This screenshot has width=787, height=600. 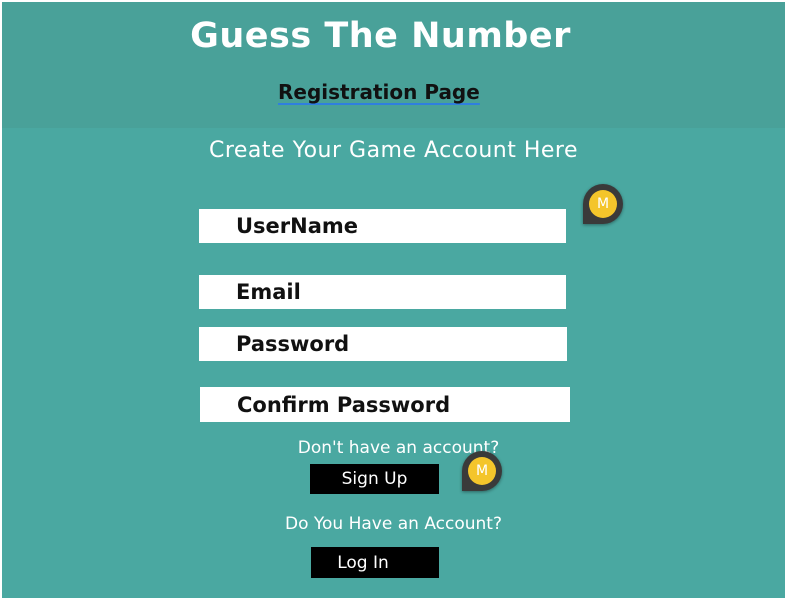 What do you see at coordinates (393, 150) in the screenshot?
I see `create-account-heading: Create Your Game Account Here` at bounding box center [393, 150].